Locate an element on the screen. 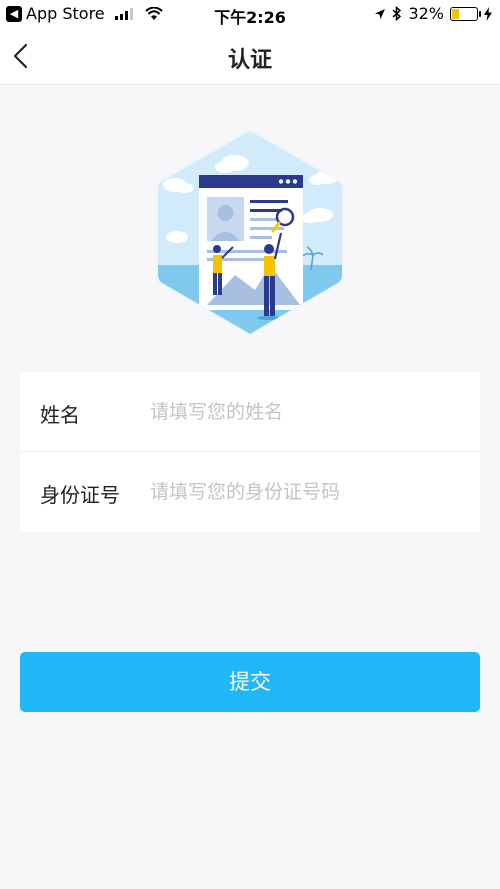  verification-illustration is located at coordinates (250, 232).